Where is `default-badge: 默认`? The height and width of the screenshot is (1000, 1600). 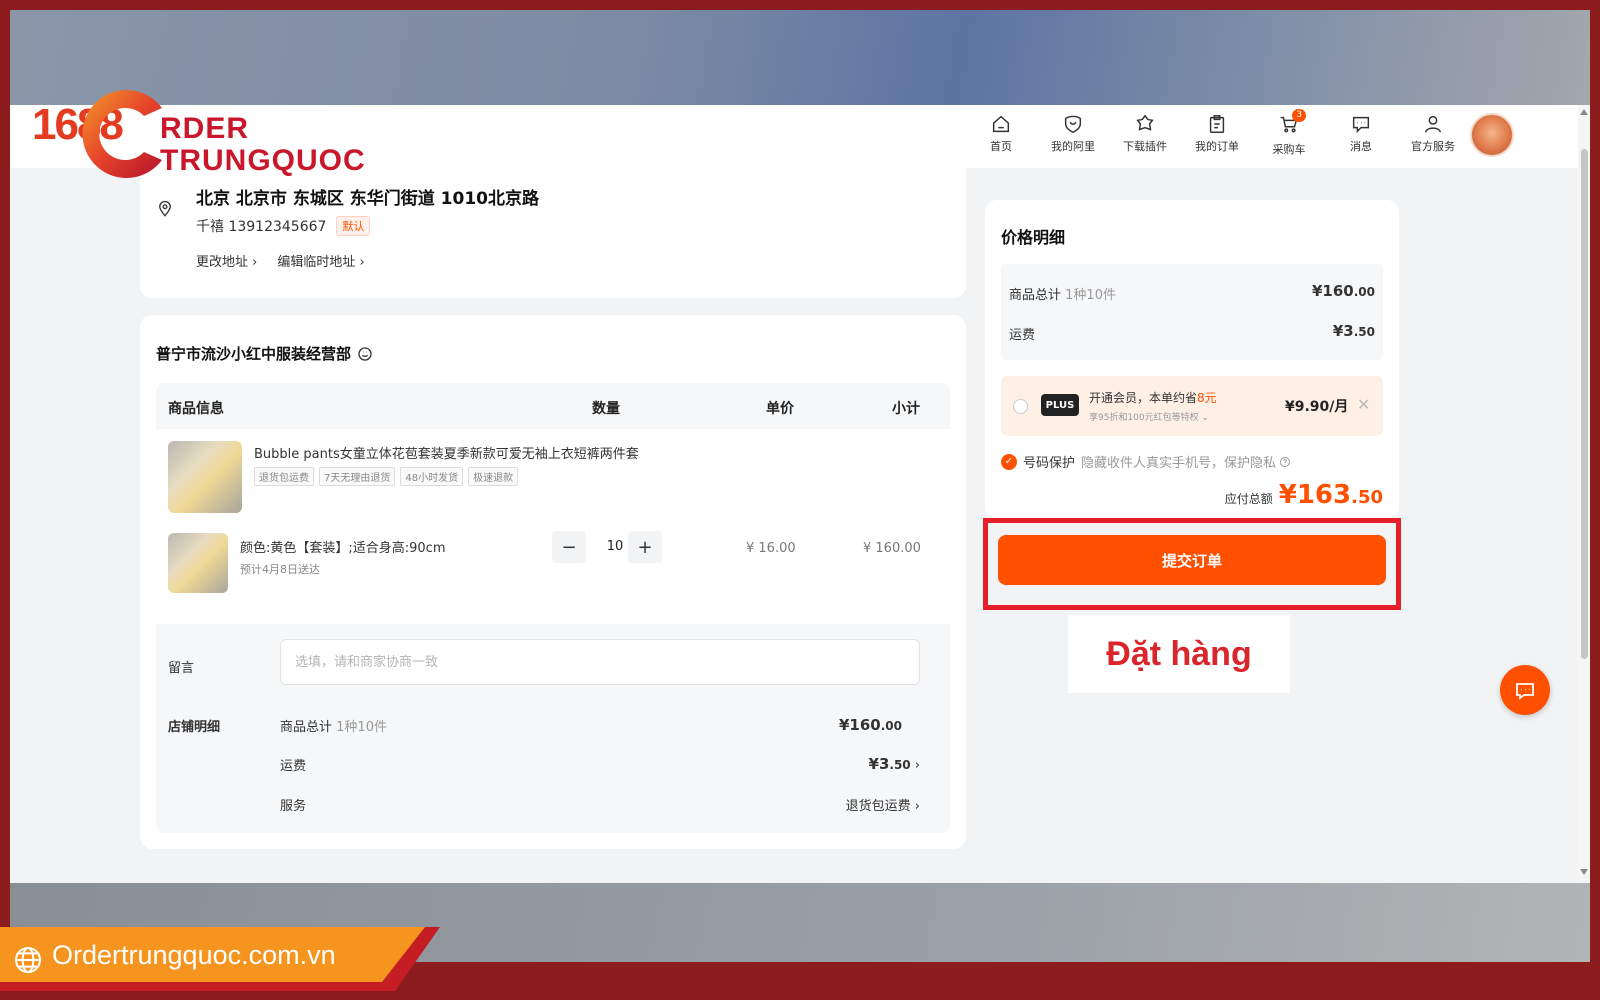 default-badge: 默认 is located at coordinates (353, 226).